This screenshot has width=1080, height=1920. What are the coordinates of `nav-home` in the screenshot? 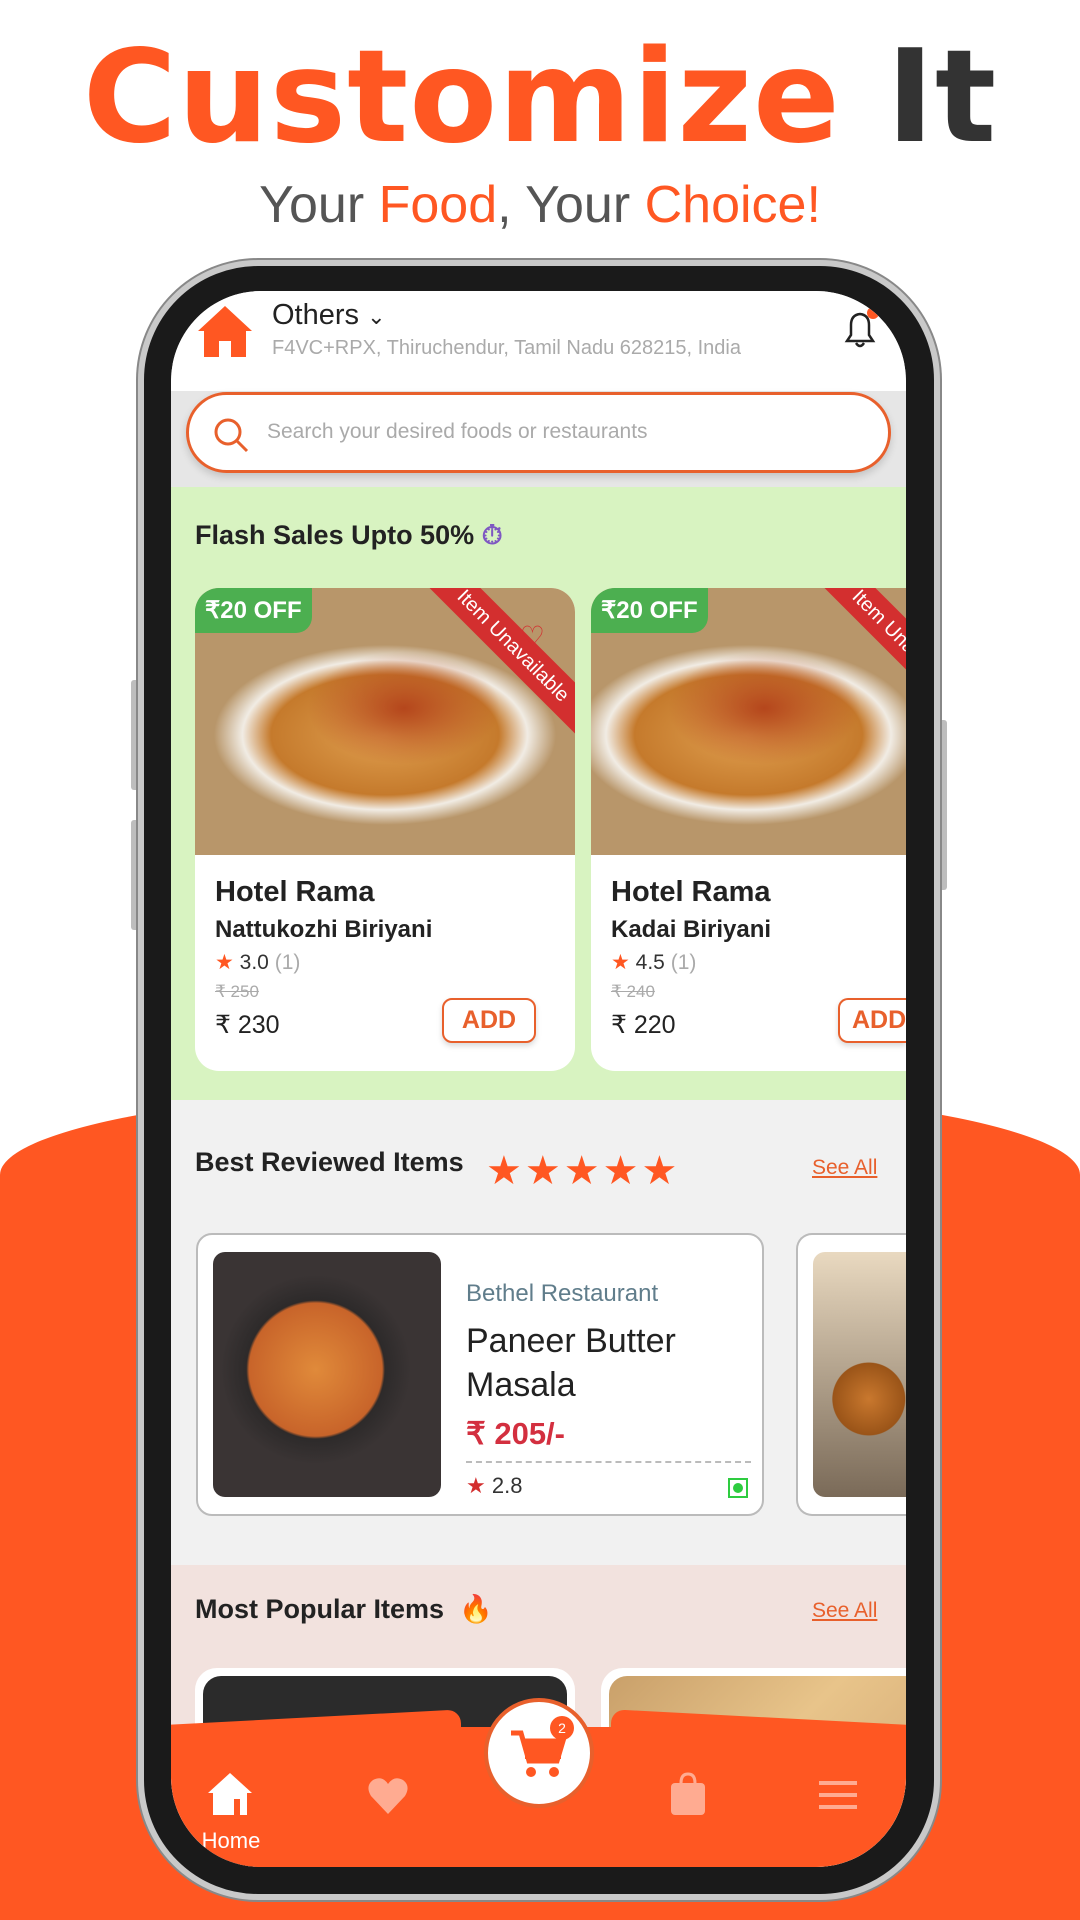 It's located at (230, 1796).